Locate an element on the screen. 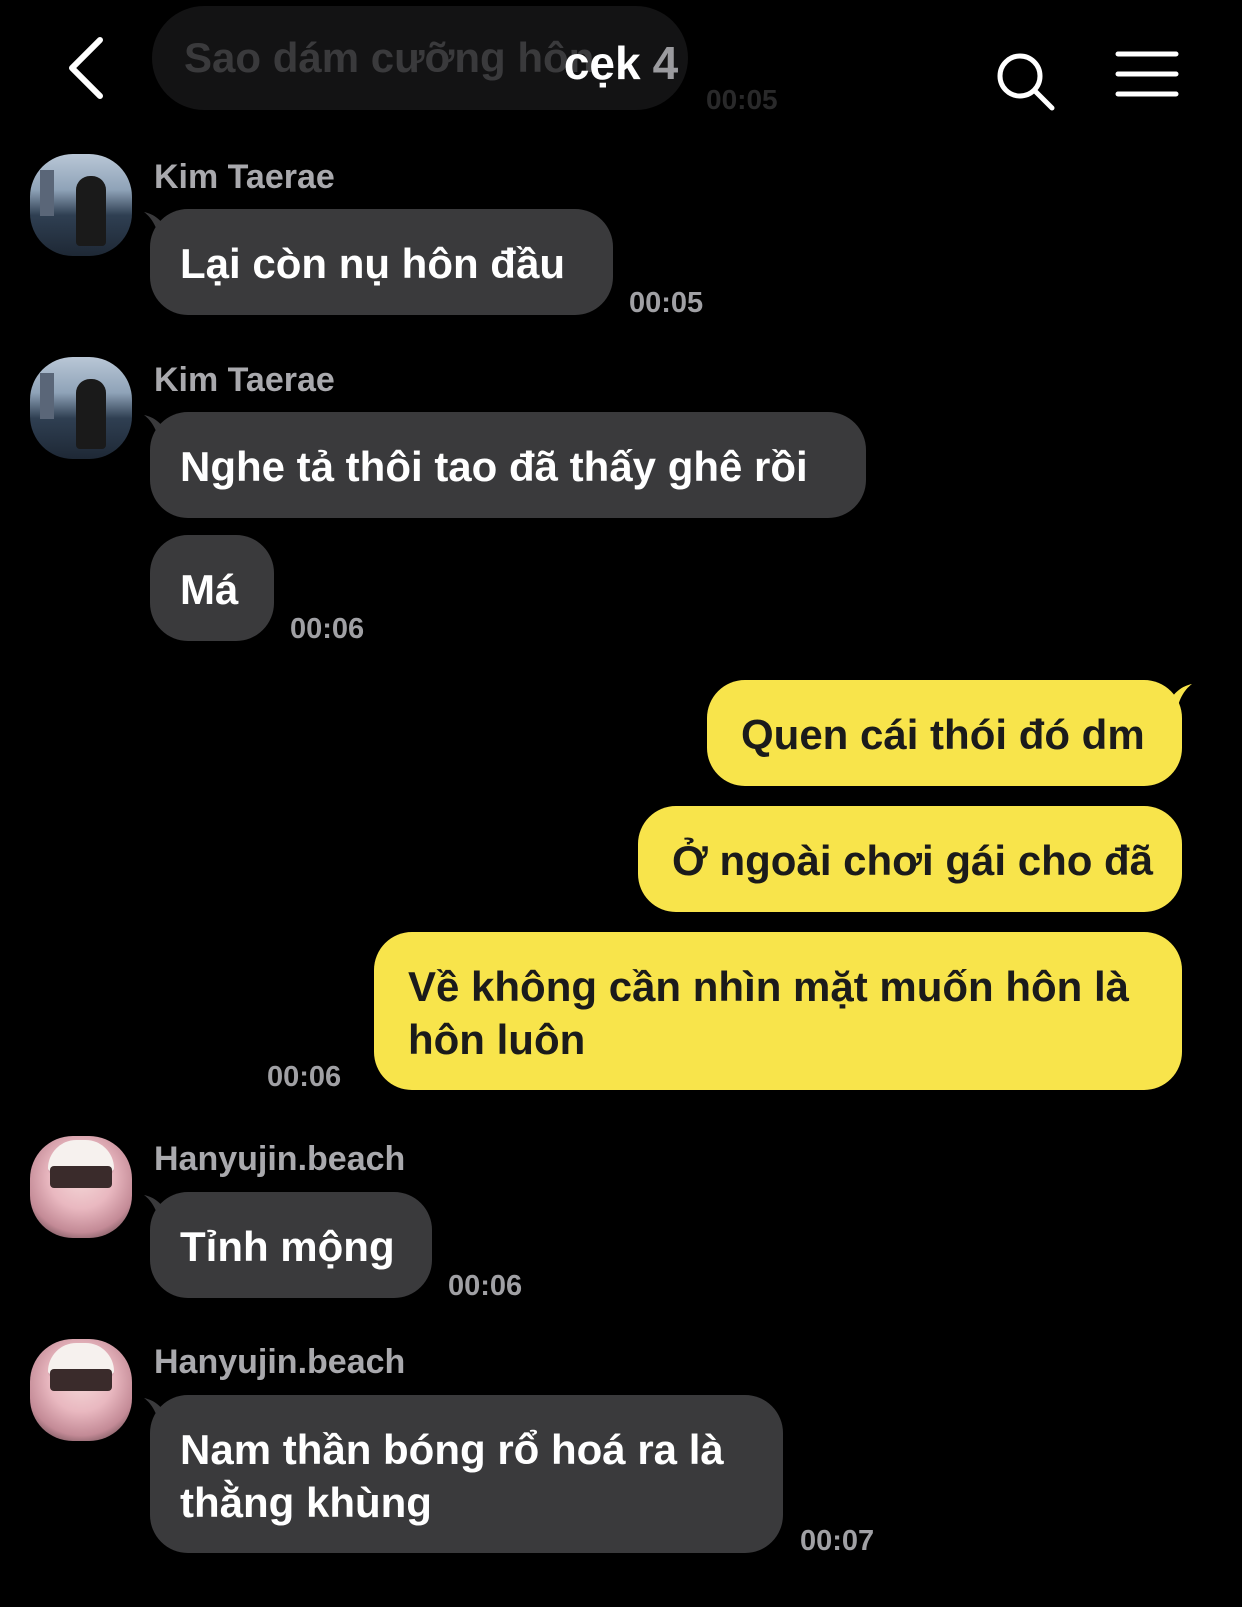 Image resolution: width=1242 pixels, height=1607 pixels. message-bubble: Tỉnh mộng is located at coordinates (291, 1245).